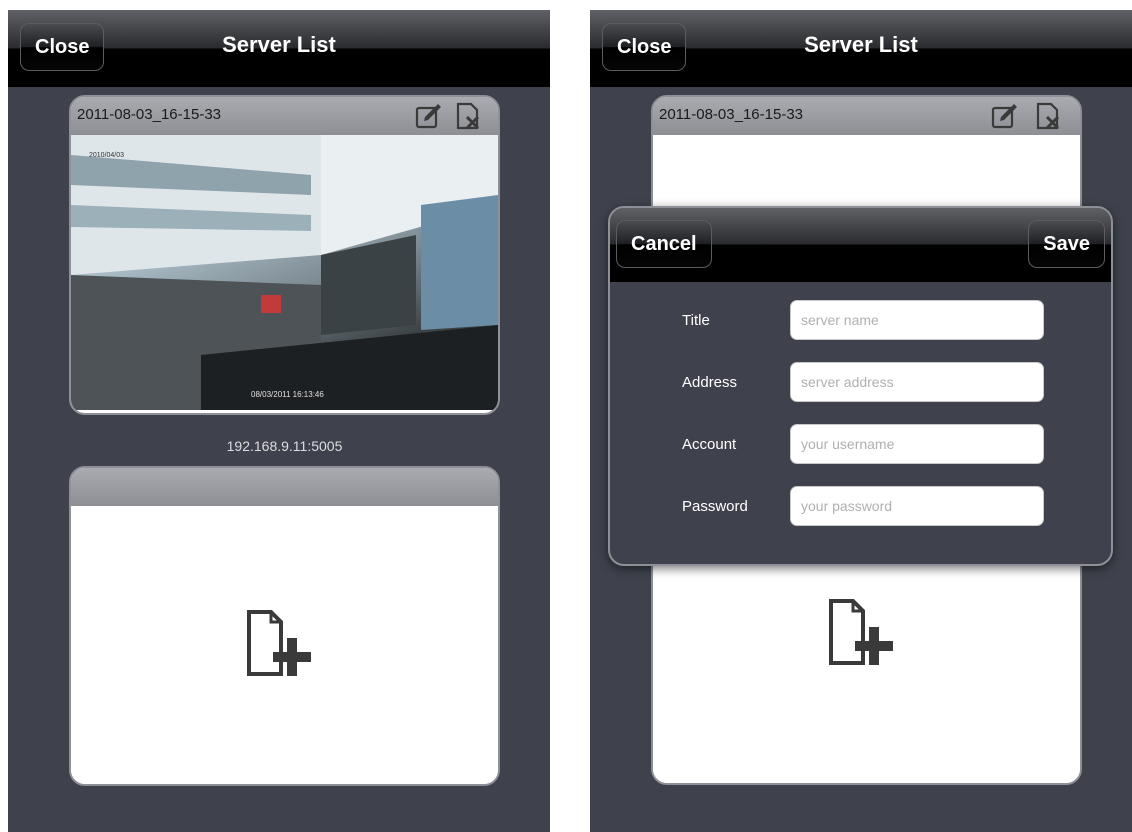  I want to click on address-input, so click(917, 382).